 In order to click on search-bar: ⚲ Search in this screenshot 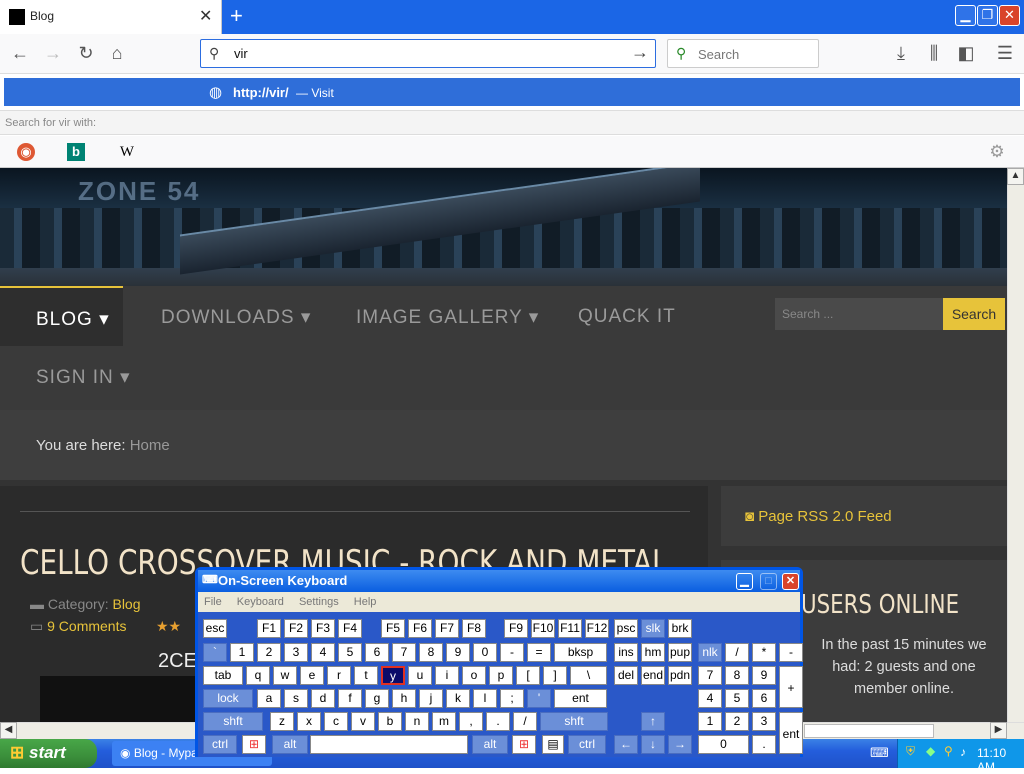, I will do `click(743, 53)`.